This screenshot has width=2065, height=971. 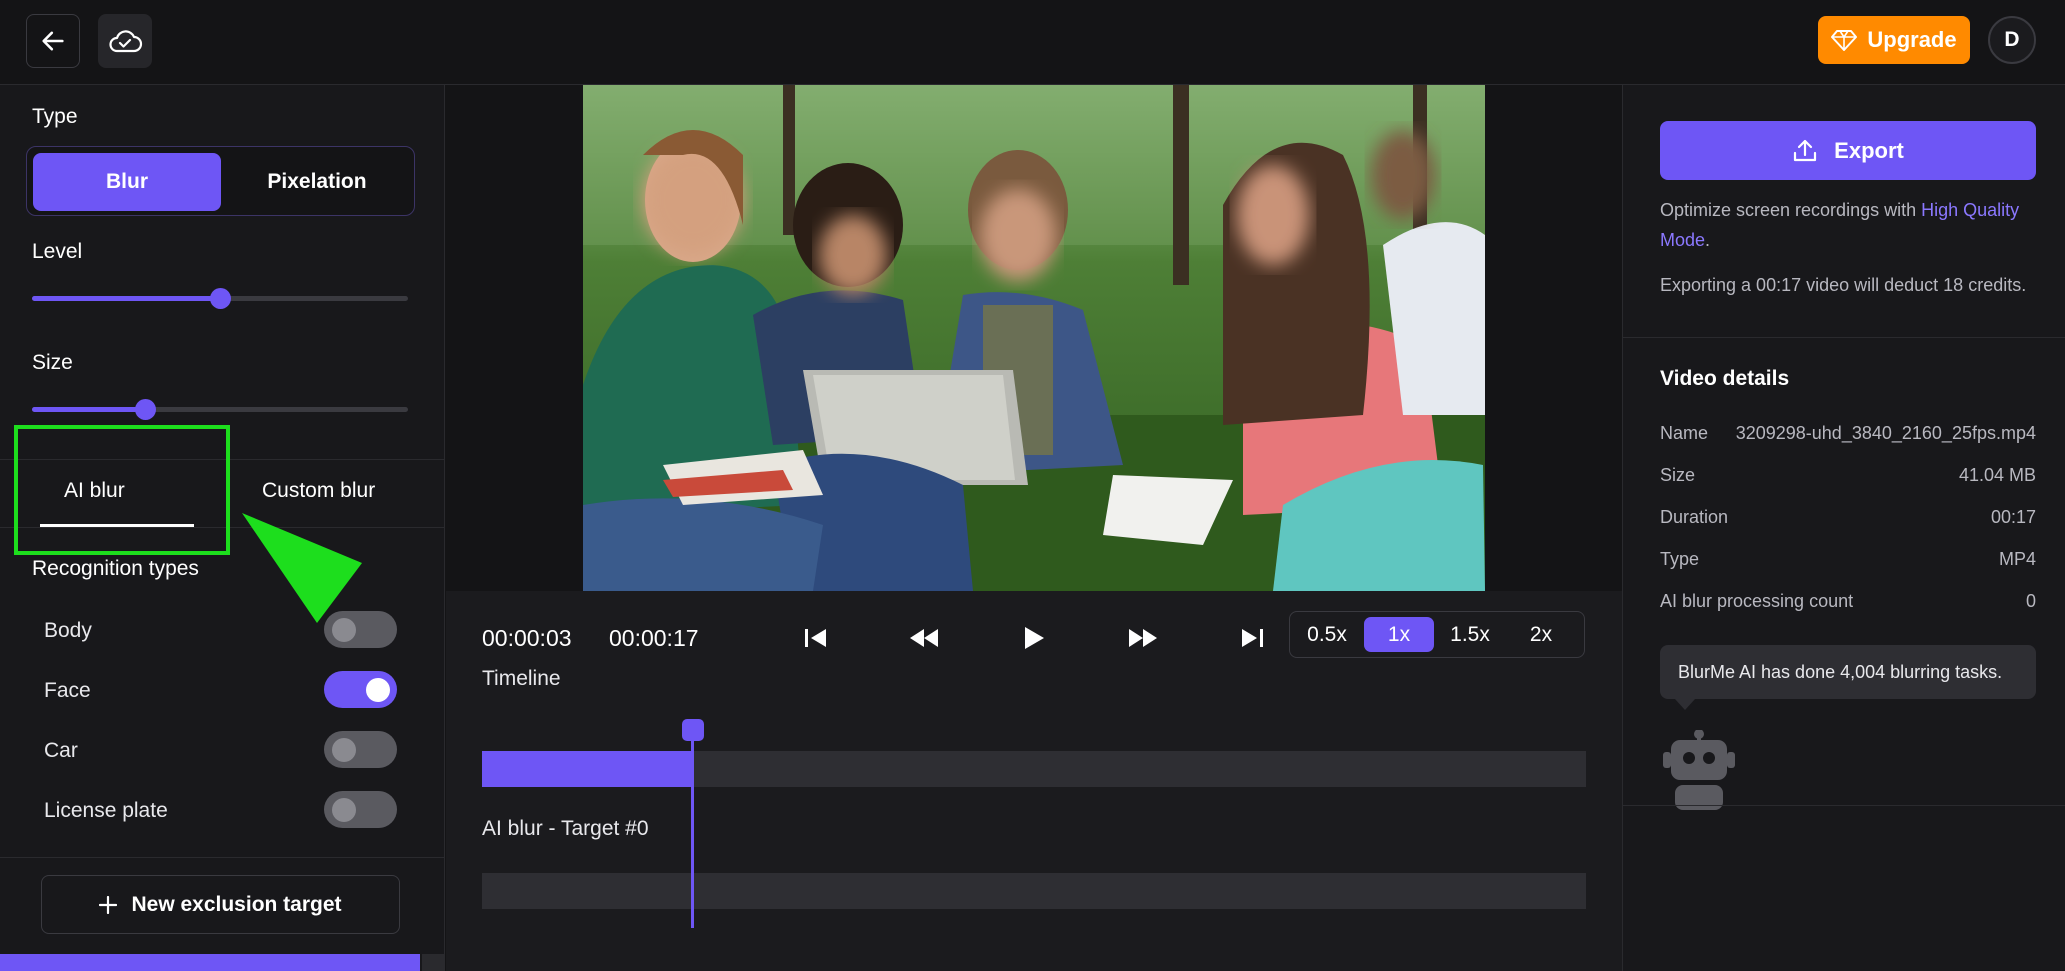 What do you see at coordinates (318, 491) in the screenshot?
I see `tab-custom-blur: Custom blur` at bounding box center [318, 491].